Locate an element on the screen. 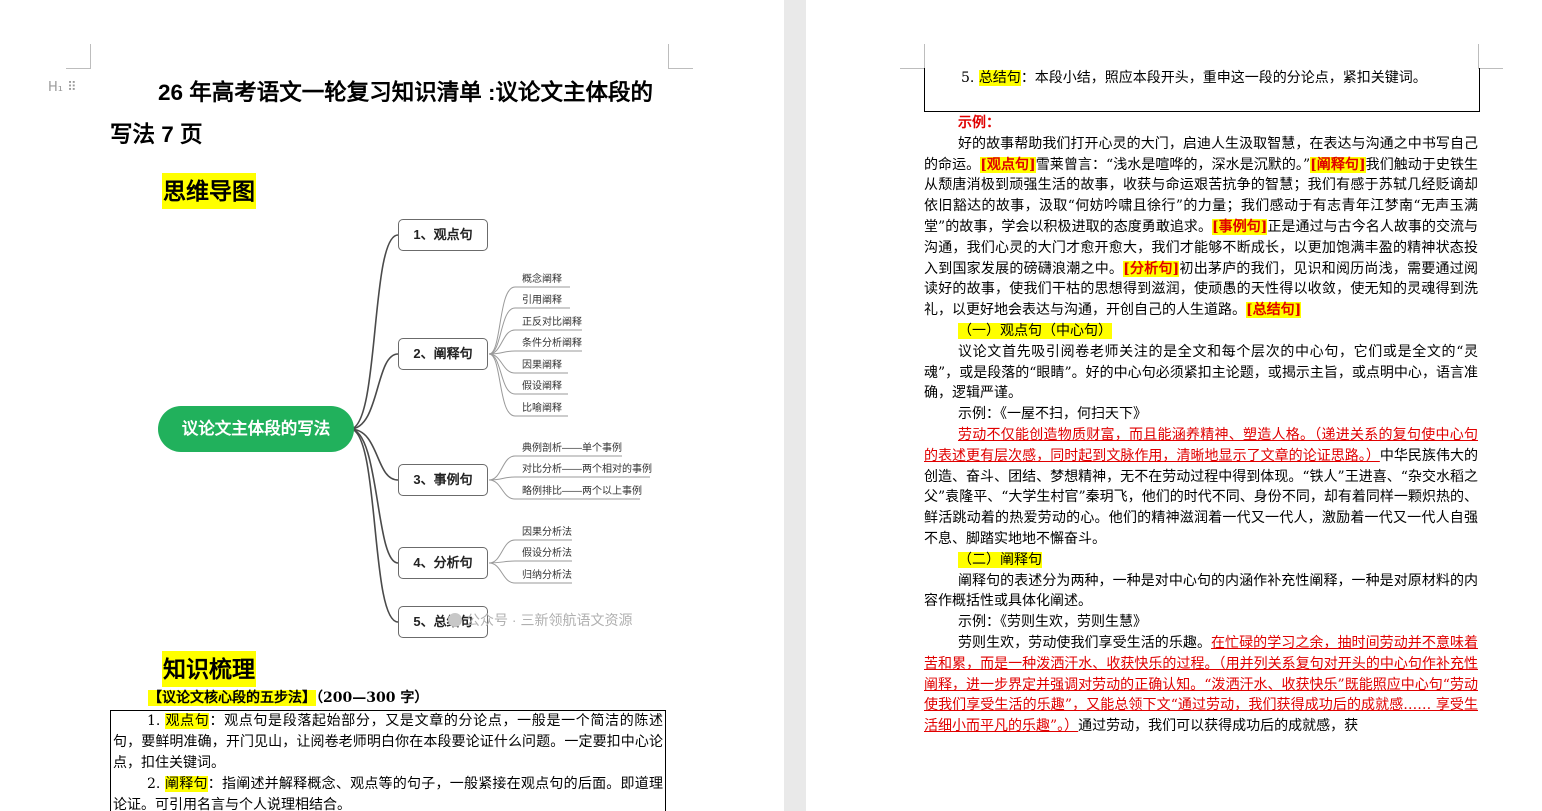 The image size is (1542, 811). page-gap is located at coordinates (795, 405).